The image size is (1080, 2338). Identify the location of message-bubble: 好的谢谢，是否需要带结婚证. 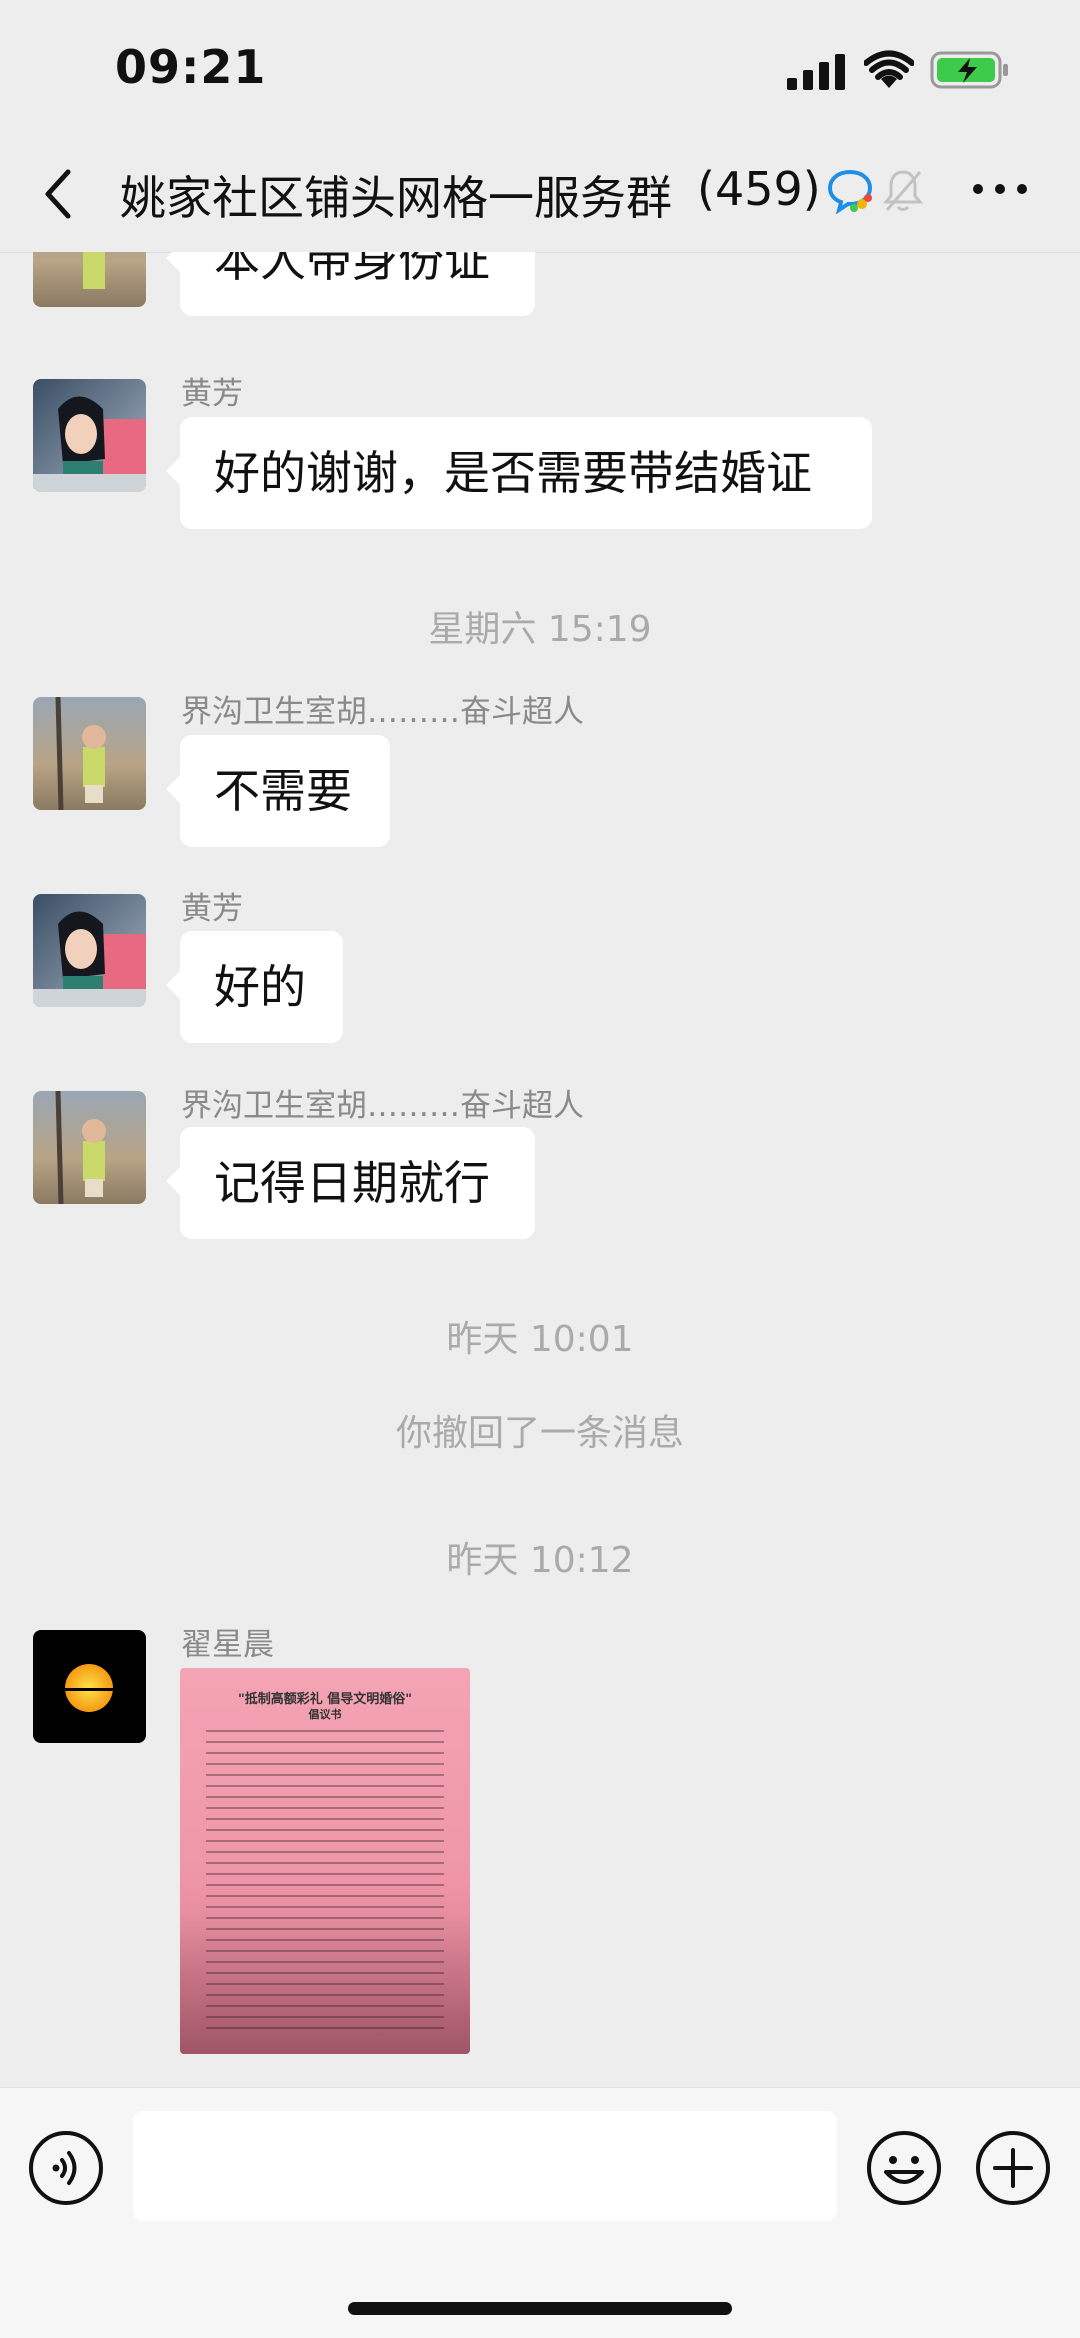
(519, 473).